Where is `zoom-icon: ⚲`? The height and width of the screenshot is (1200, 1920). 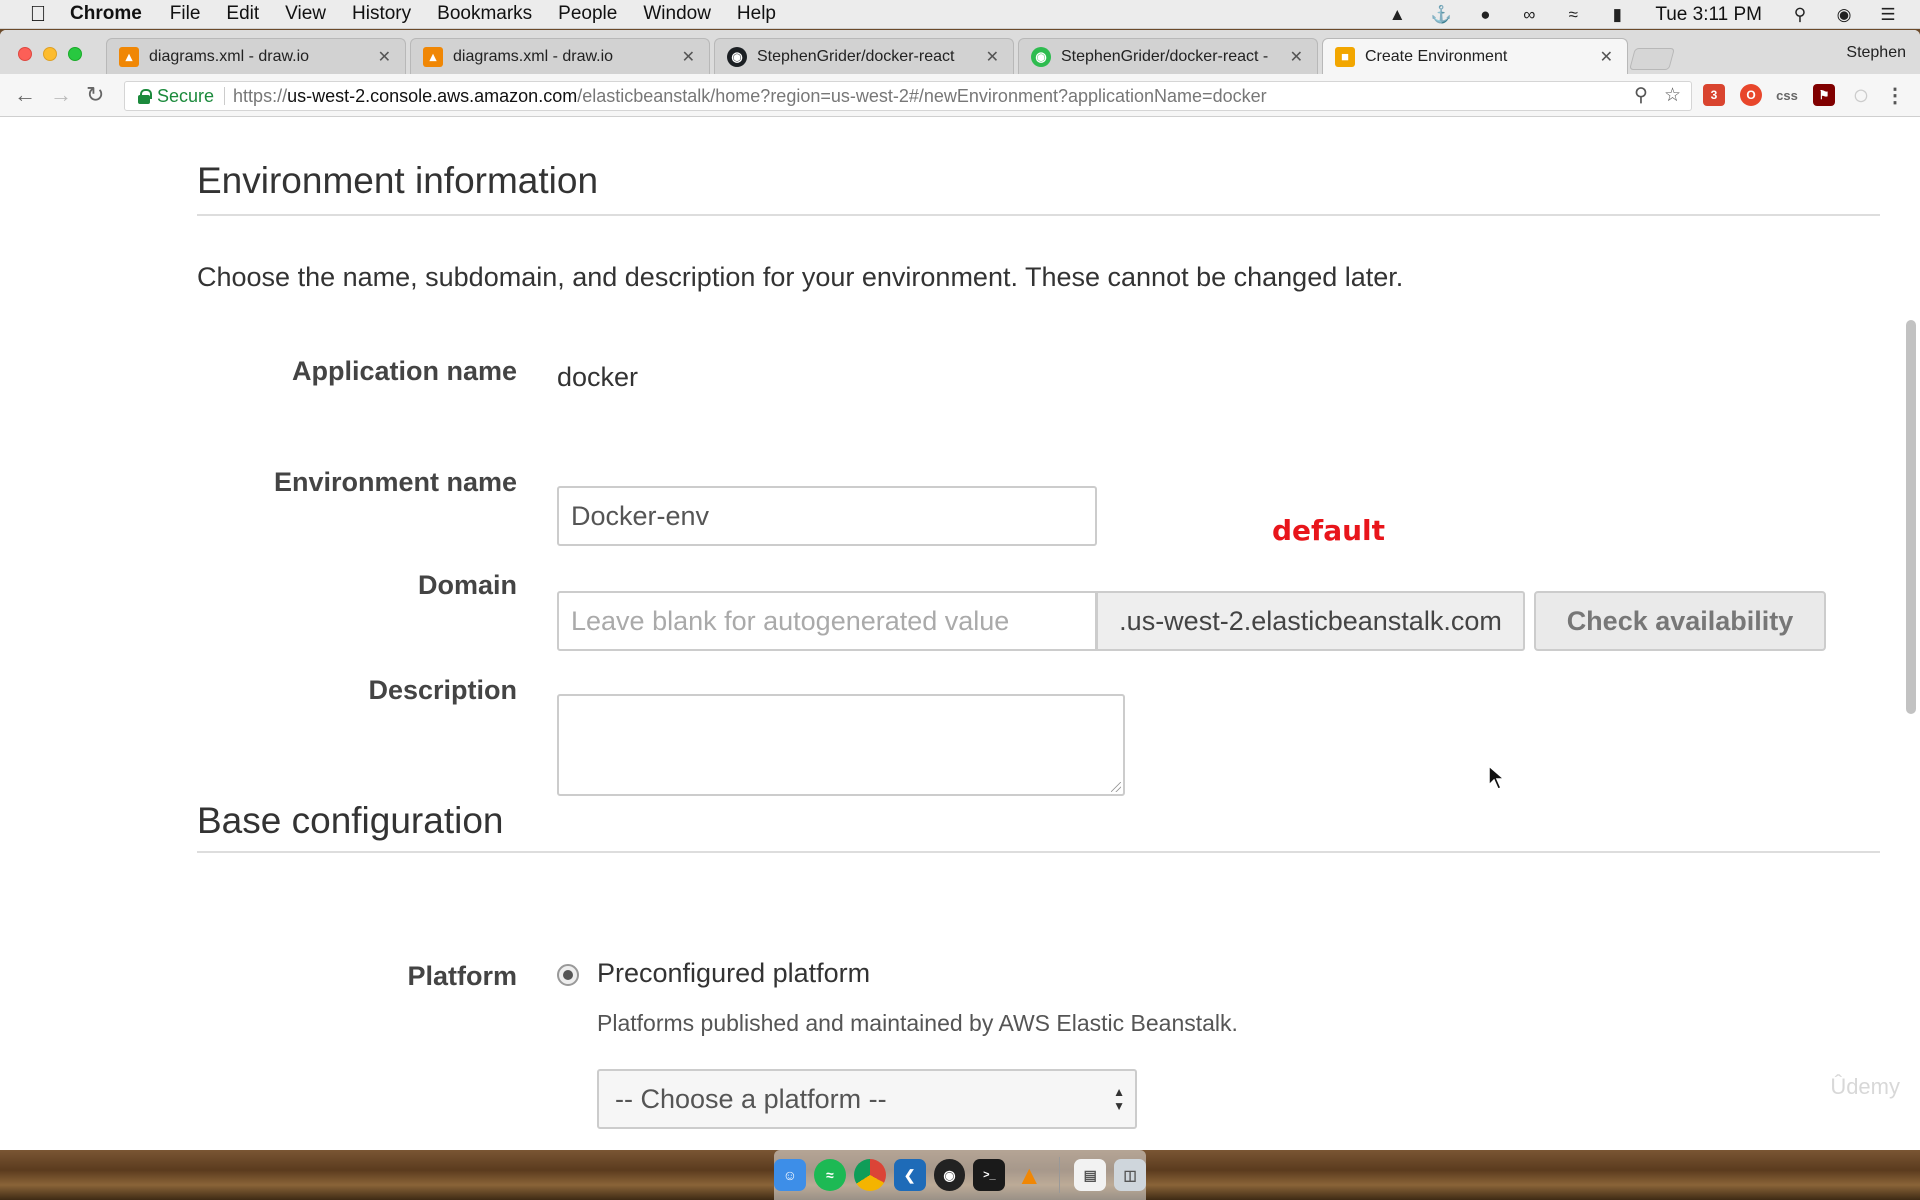 zoom-icon: ⚲ is located at coordinates (1641, 95).